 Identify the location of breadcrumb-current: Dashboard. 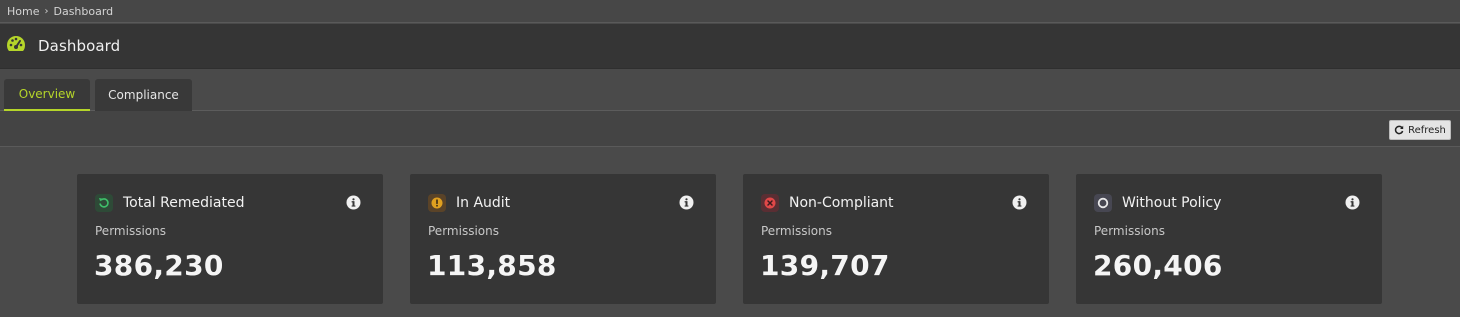
(83, 11).